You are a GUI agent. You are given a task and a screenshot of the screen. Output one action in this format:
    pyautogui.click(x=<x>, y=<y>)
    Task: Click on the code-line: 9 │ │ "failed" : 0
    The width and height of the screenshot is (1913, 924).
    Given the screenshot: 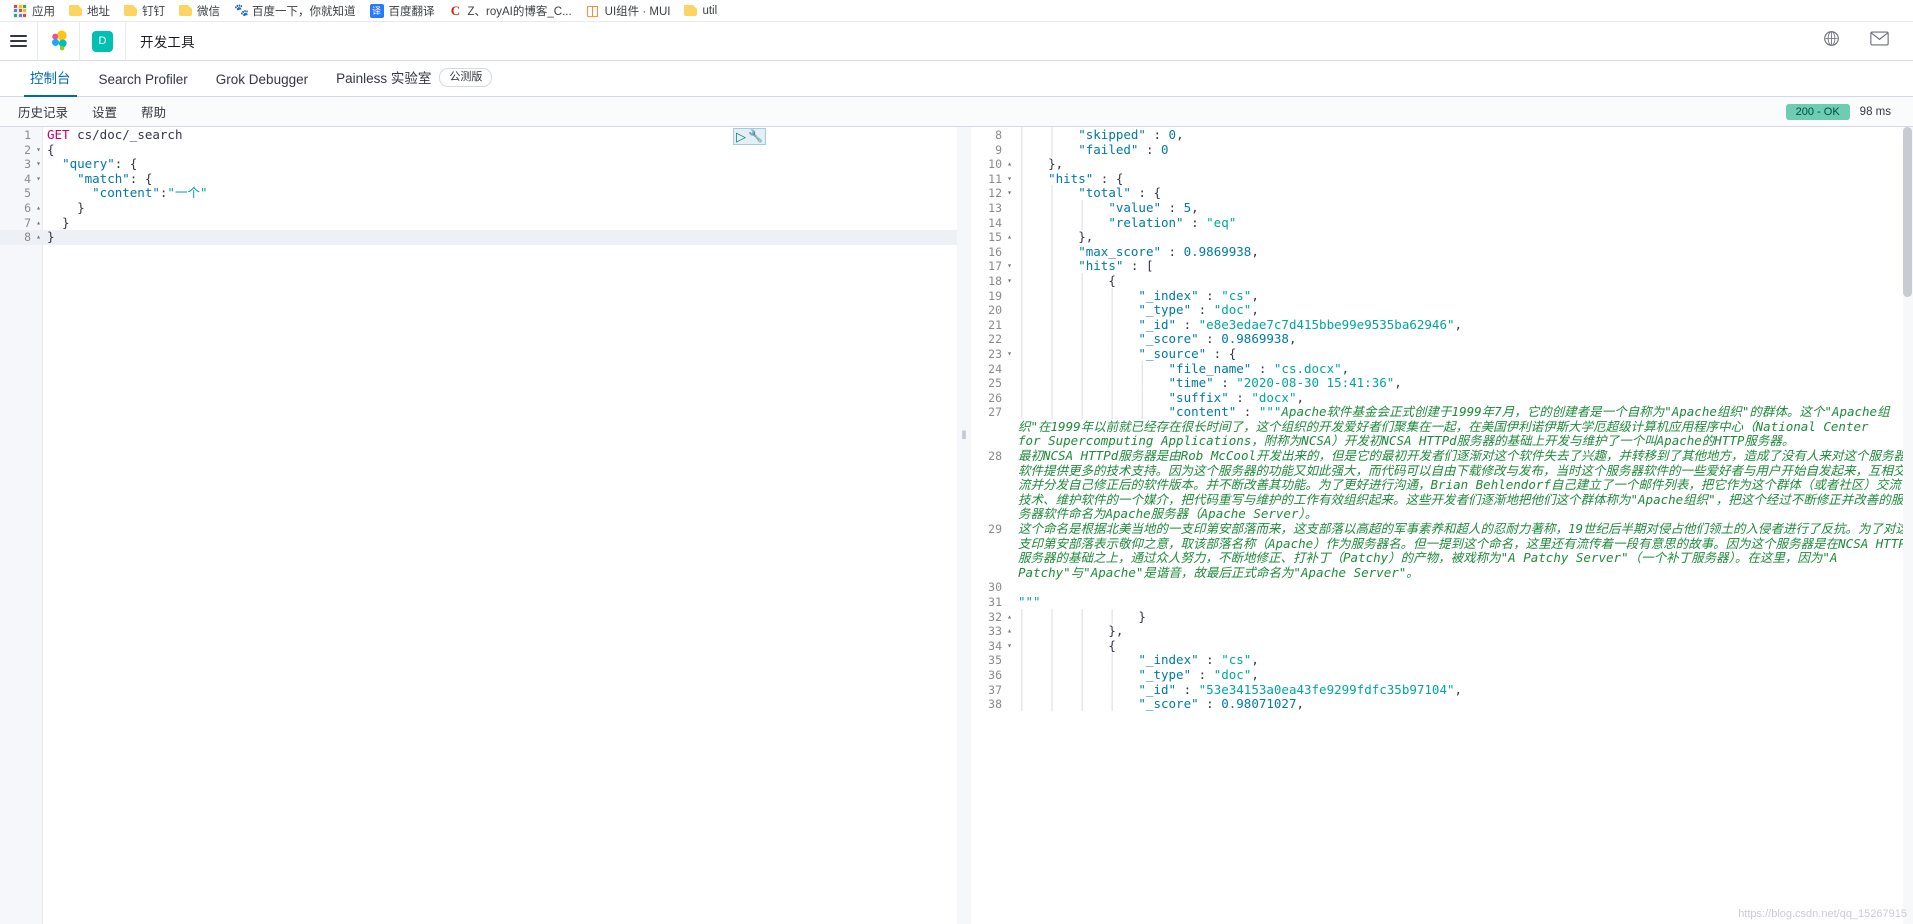 What is the action you would take?
    pyautogui.click(x=1442, y=149)
    